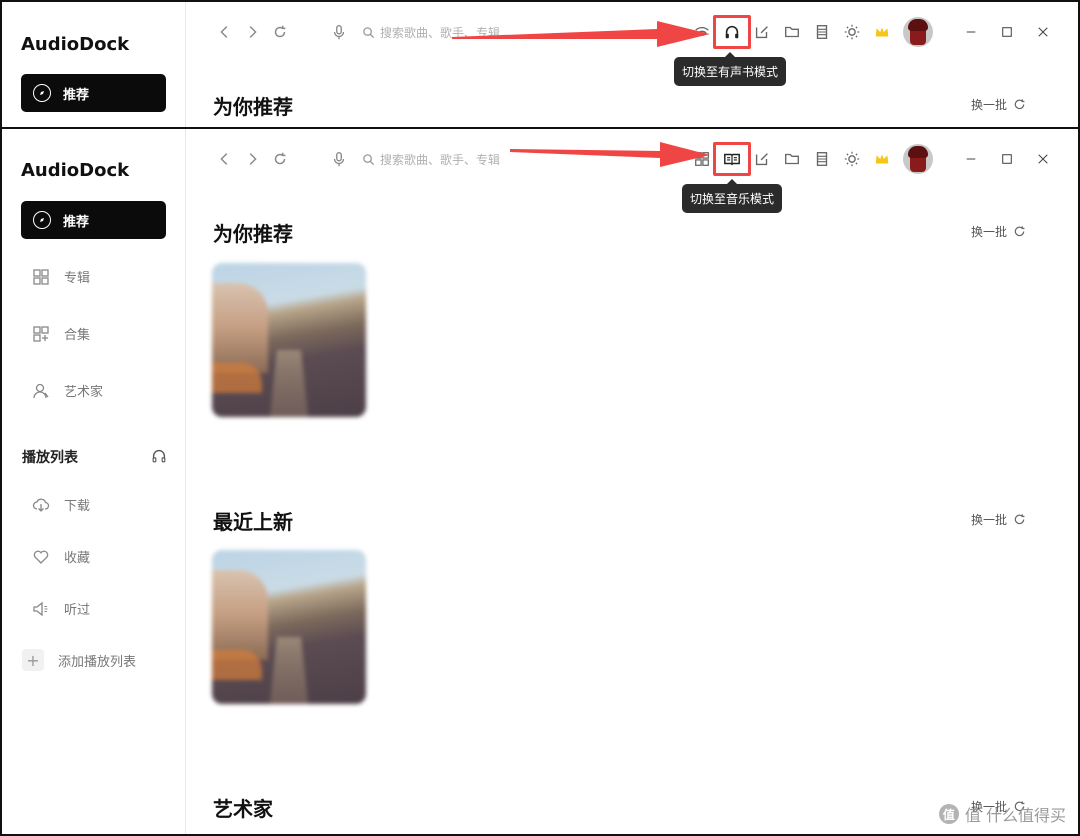  Describe the element at coordinates (440, 160) in the screenshot. I see `search-placeholder: 搜索歌曲、歌手、专辑` at that location.